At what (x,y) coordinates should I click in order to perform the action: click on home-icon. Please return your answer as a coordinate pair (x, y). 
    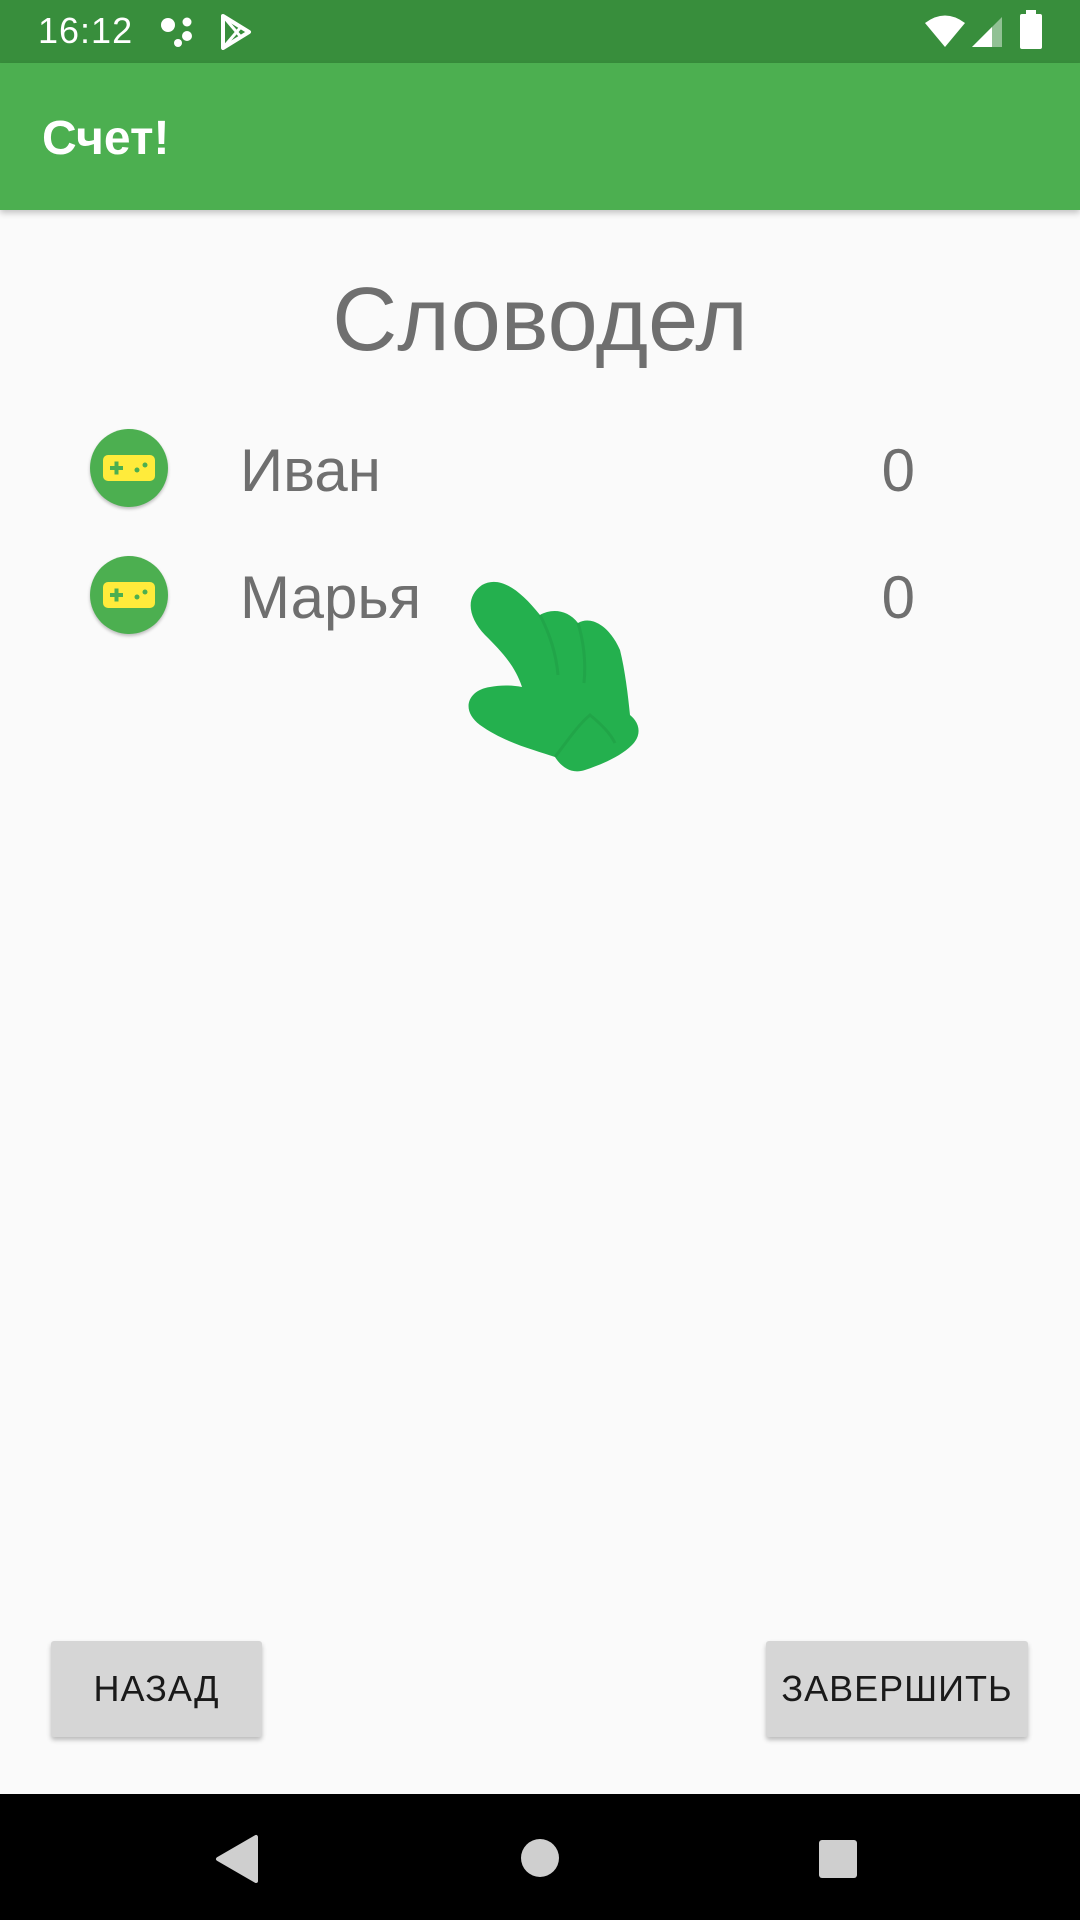
    Looking at the image, I should click on (540, 1858).